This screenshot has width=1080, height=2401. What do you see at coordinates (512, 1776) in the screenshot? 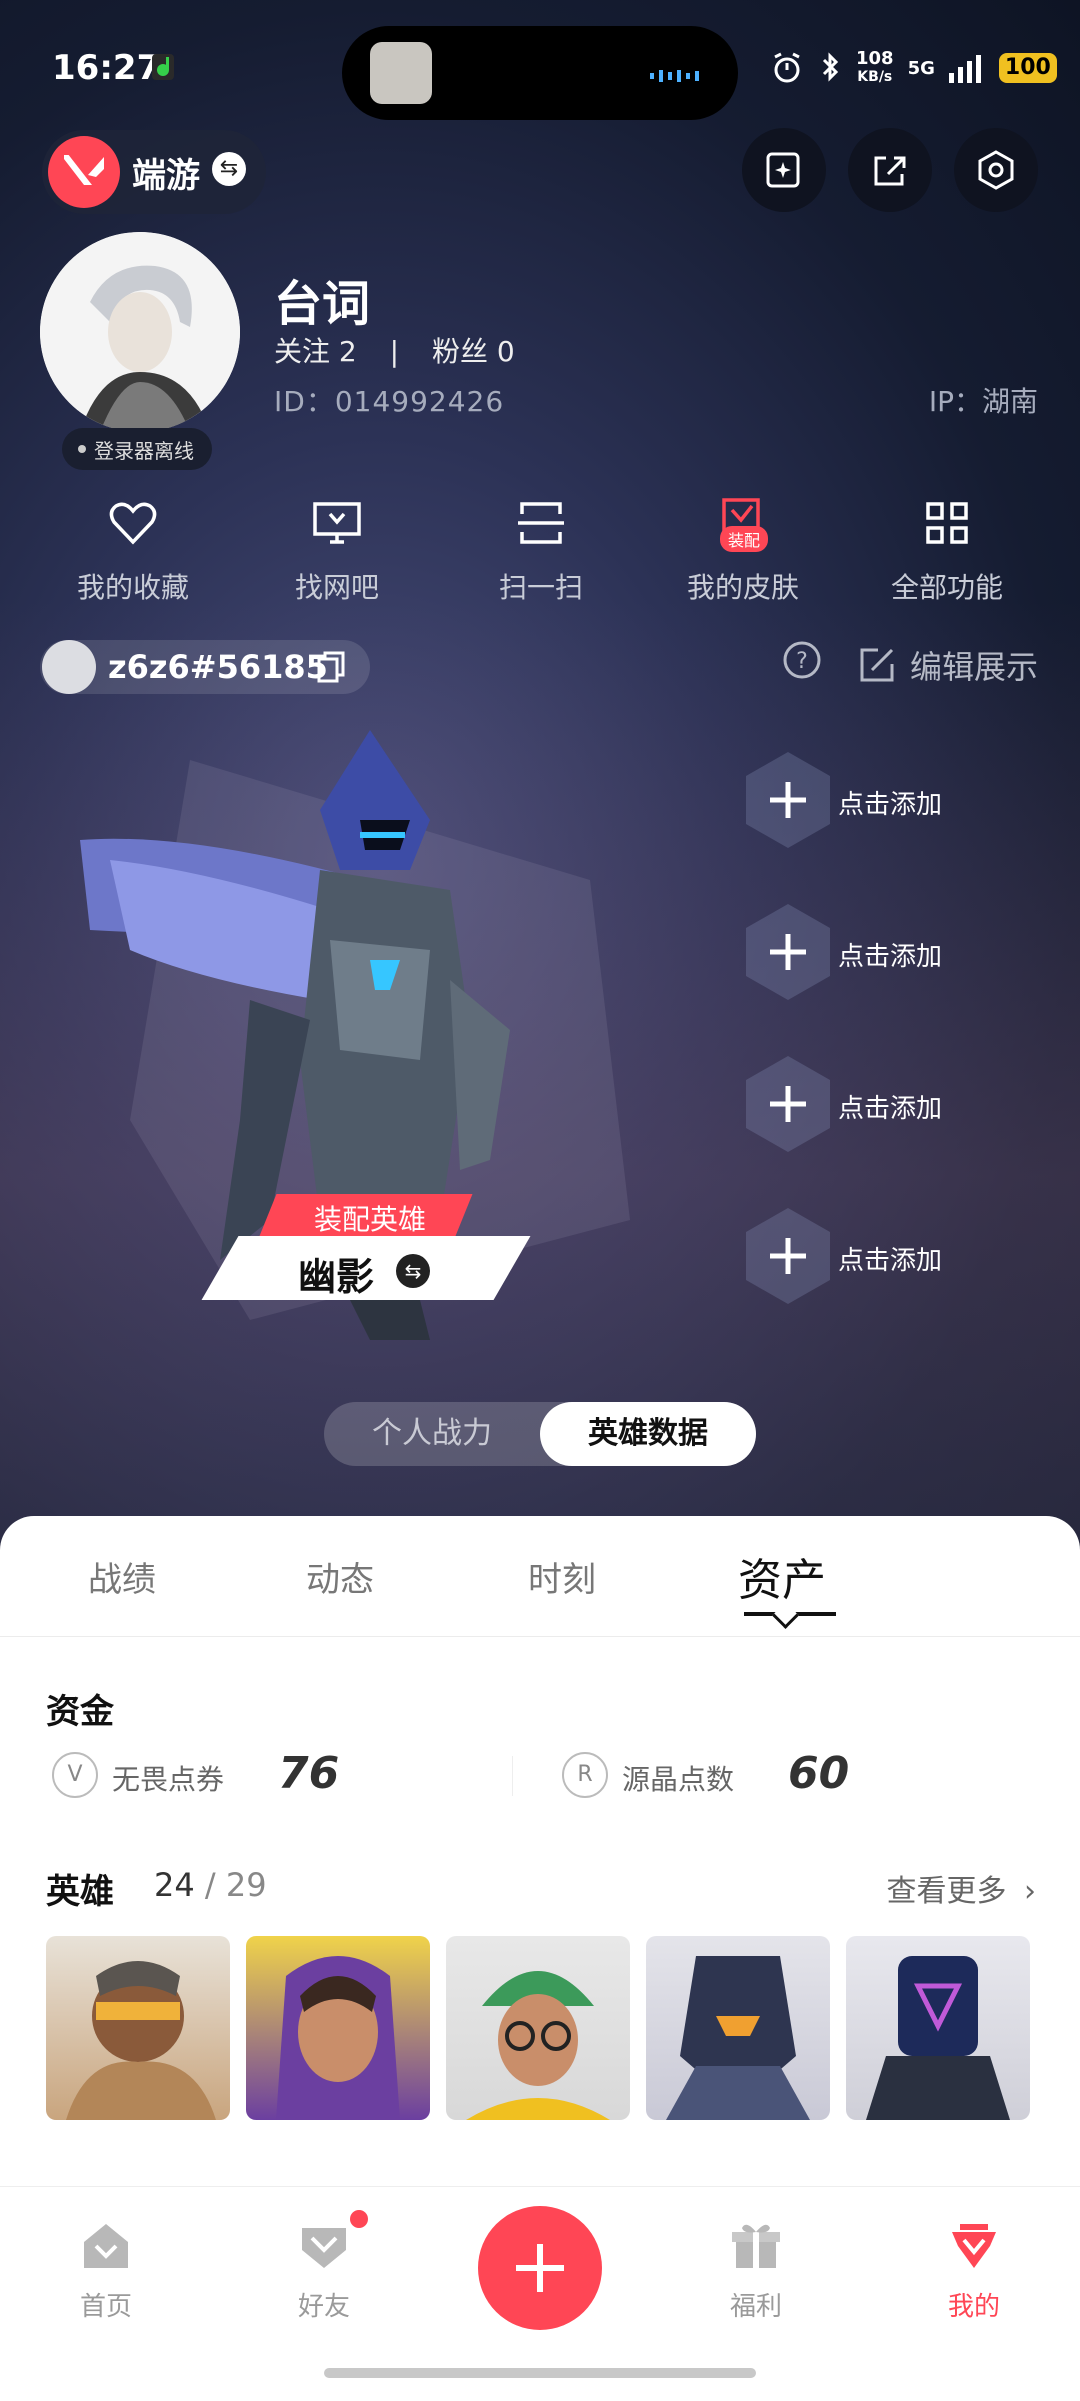
I see `funds-divider` at bounding box center [512, 1776].